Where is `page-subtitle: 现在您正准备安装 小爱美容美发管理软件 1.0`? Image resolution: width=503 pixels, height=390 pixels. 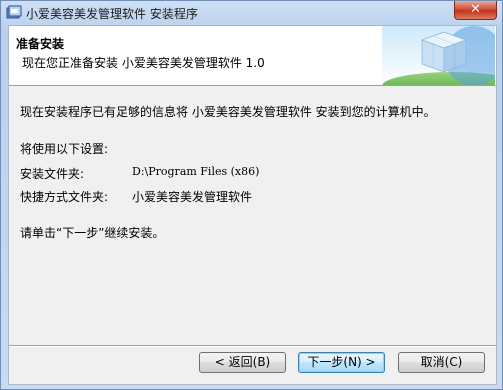
page-subtitle: 现在您正准备安装 小爱美容美发管理软件 1.0 is located at coordinates (143, 63).